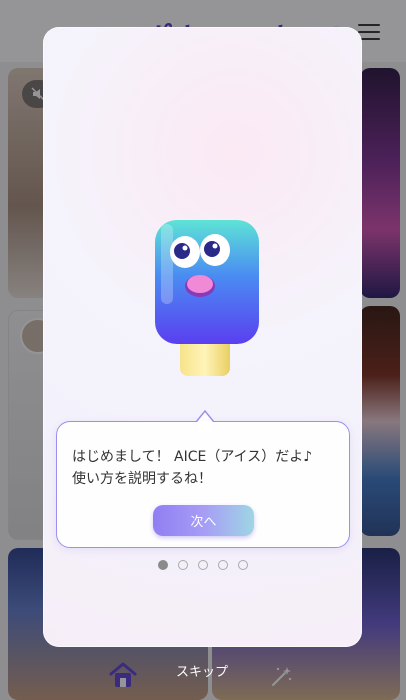 The height and width of the screenshot is (700, 406). I want to click on bubble-tail-cover, so click(205, 426).